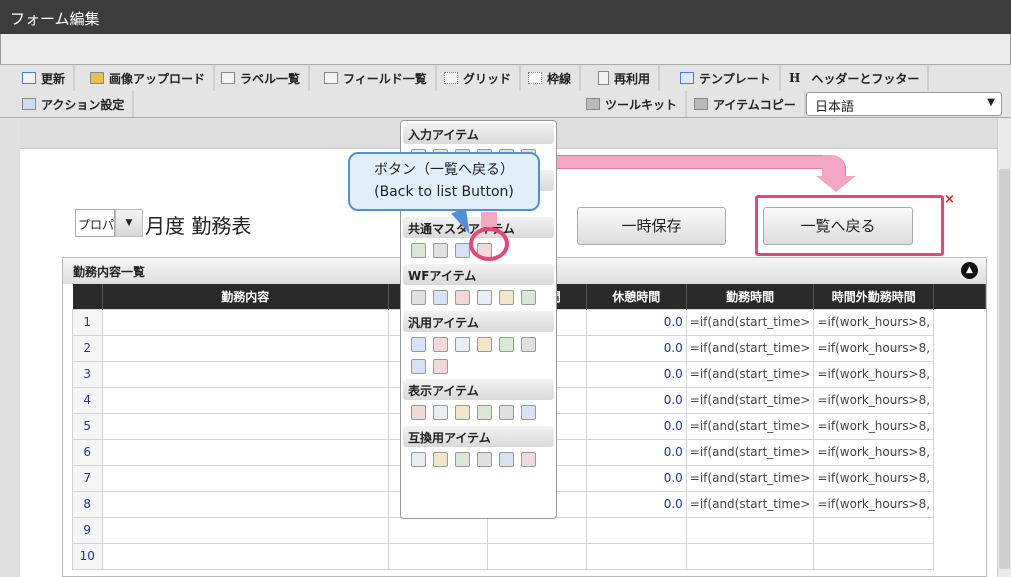 The height and width of the screenshot is (577, 1011). I want to click on label: グリッド, so click(487, 78).